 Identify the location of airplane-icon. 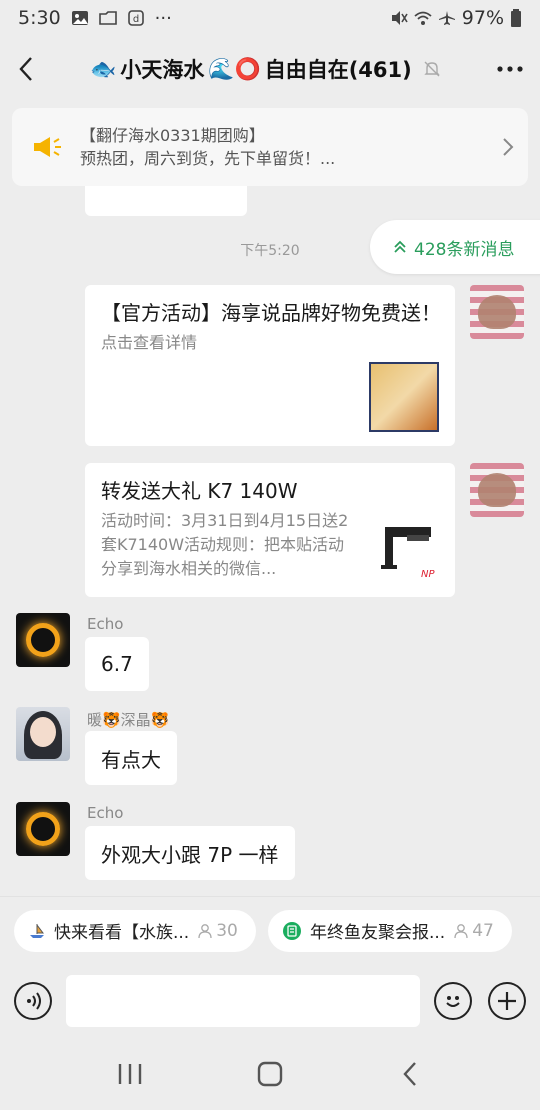
(446, 18).